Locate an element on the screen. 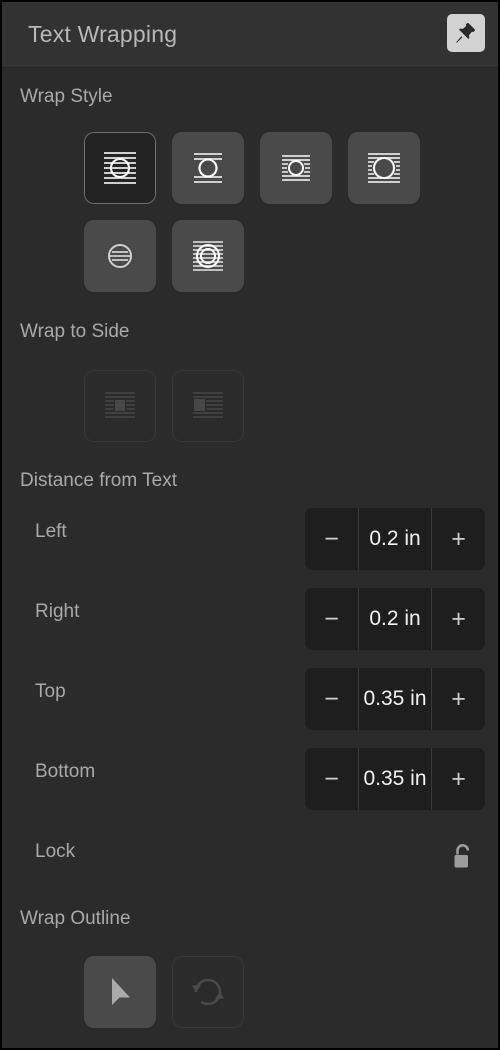 The width and height of the screenshot is (500, 1050). wrap-style-option-square-tight is located at coordinates (296, 168).